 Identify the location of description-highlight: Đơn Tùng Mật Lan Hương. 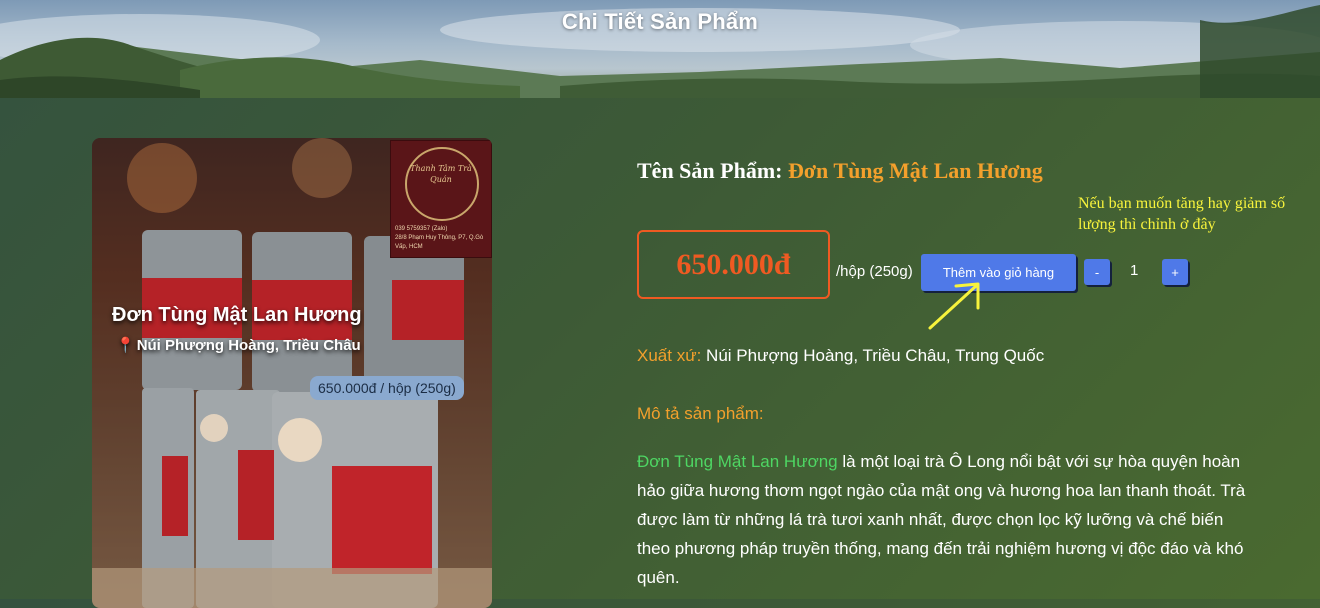
(737, 461).